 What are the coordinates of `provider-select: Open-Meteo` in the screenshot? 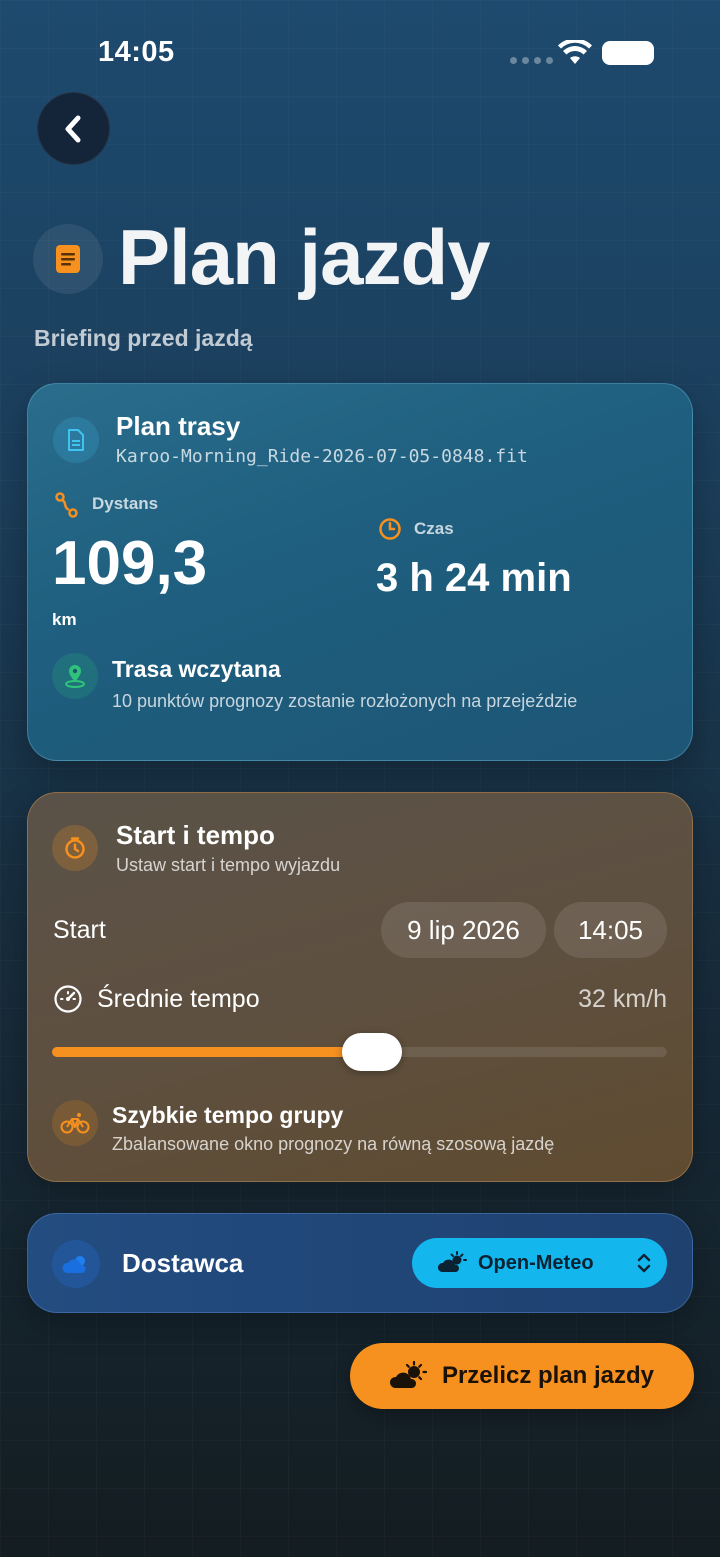 It's located at (539, 1263).